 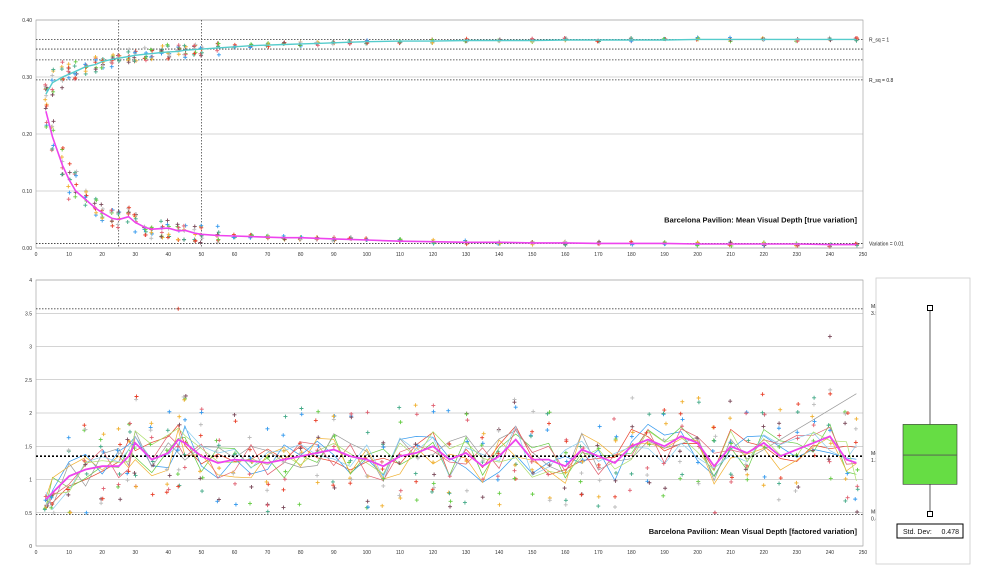 I want to click on y-tick-label: 0.00, so click(x=27, y=249).